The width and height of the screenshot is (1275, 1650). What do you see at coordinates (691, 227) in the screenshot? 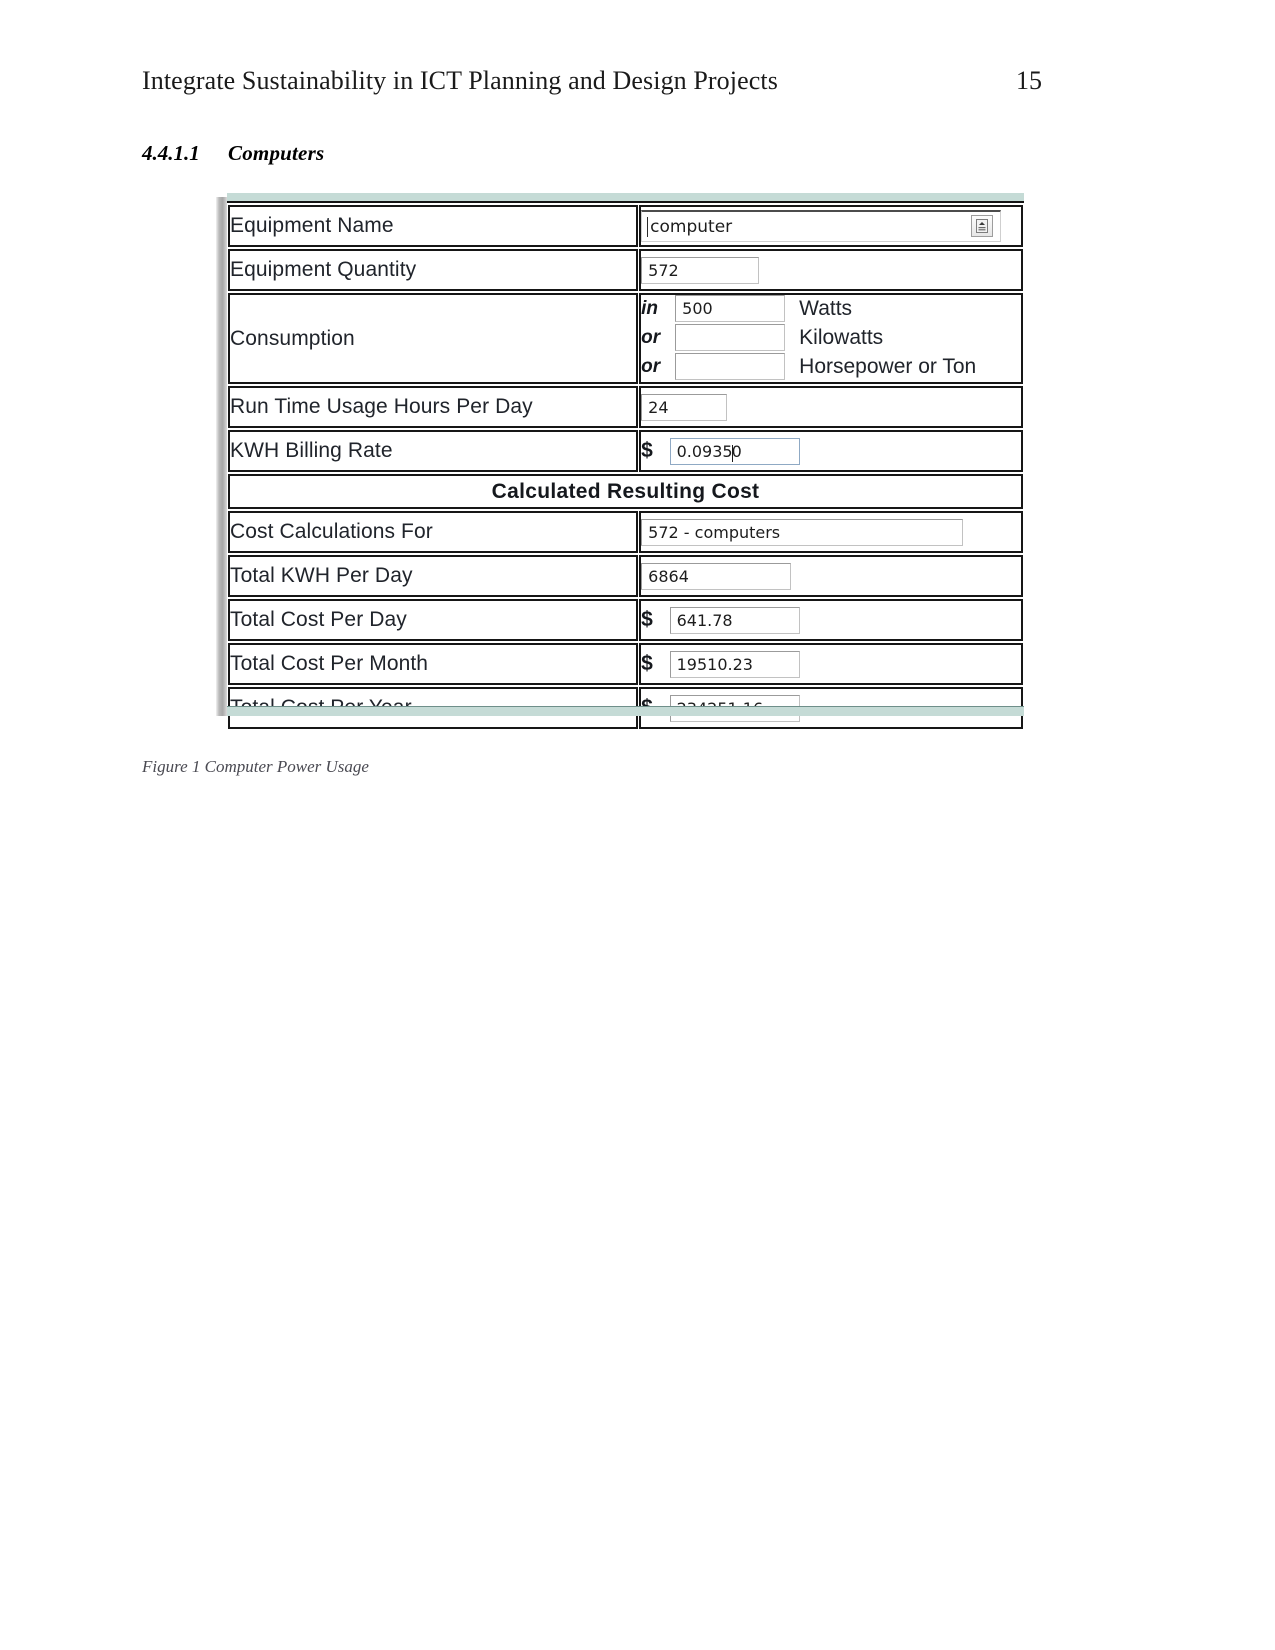
I see `equipment-name-value: computer` at bounding box center [691, 227].